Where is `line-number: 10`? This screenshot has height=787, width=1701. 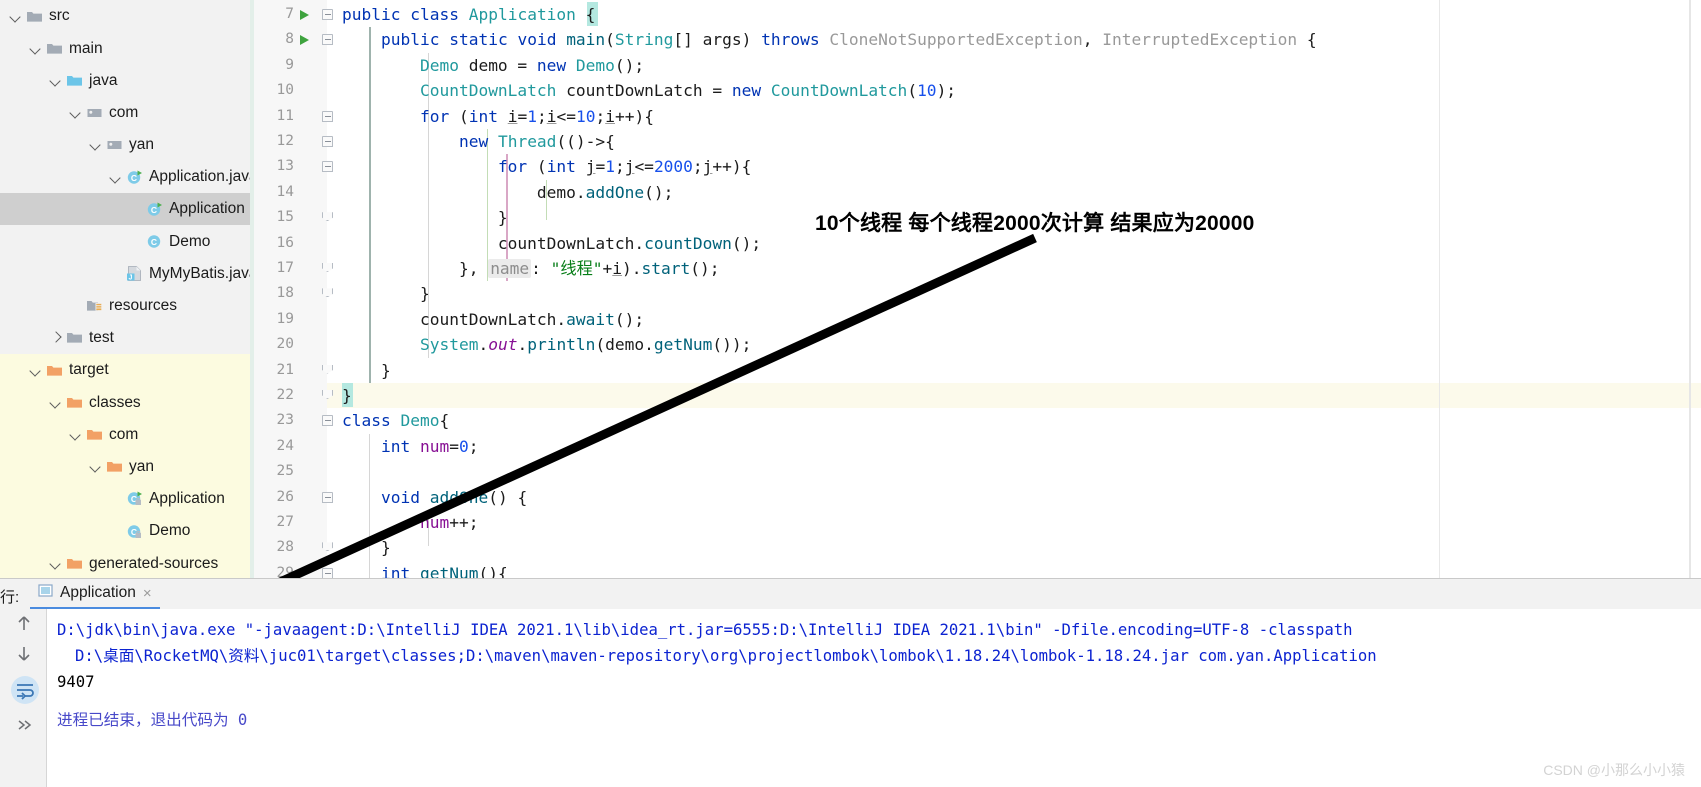 line-number: 10 is located at coordinates (285, 90).